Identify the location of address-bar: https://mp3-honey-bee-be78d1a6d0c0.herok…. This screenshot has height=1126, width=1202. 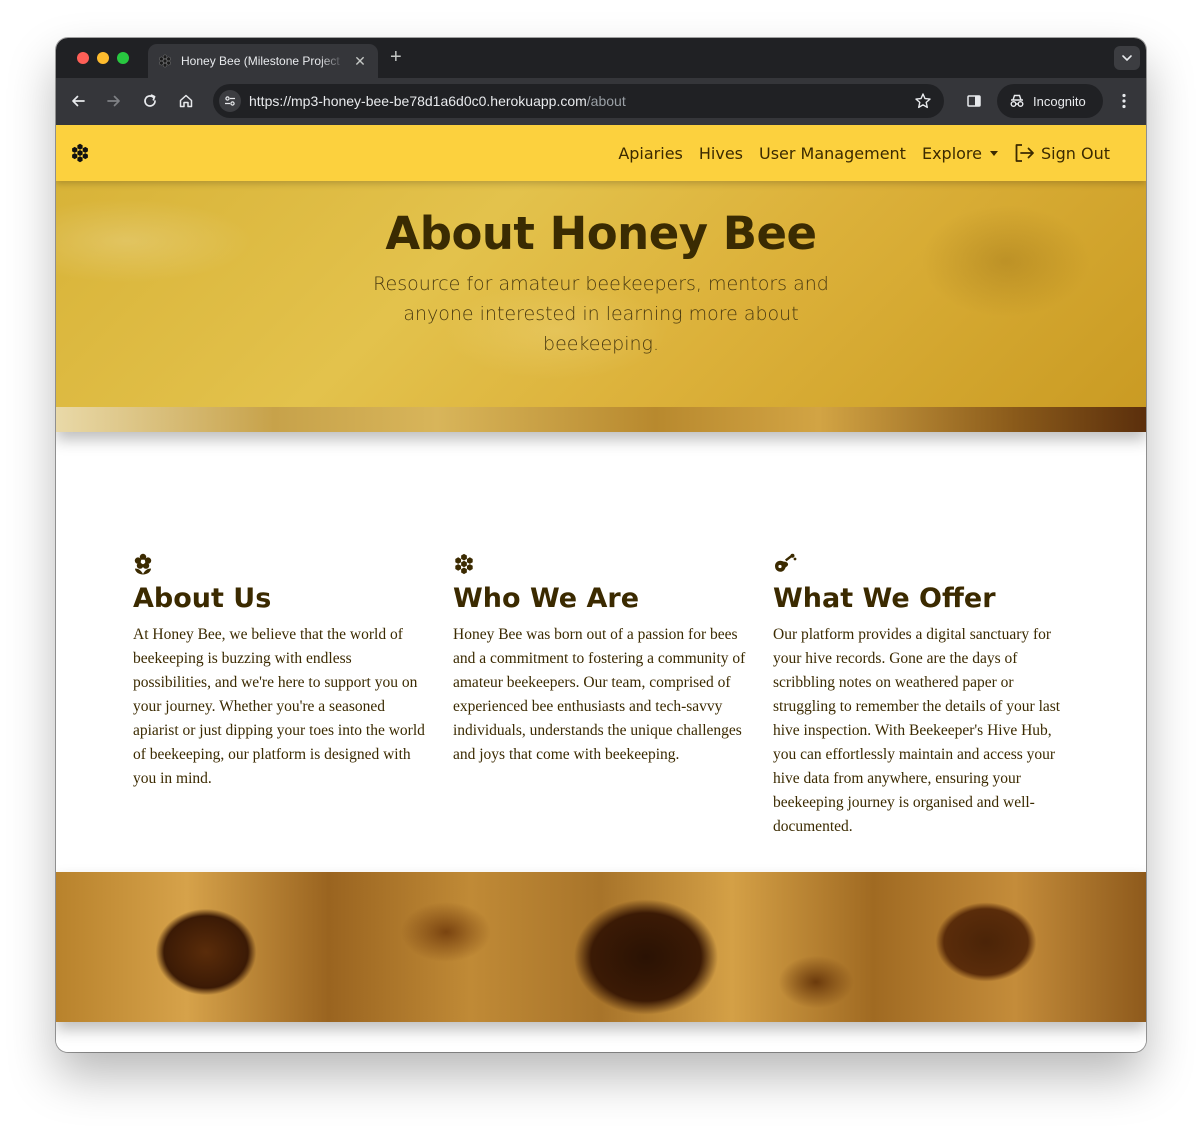
(578, 101).